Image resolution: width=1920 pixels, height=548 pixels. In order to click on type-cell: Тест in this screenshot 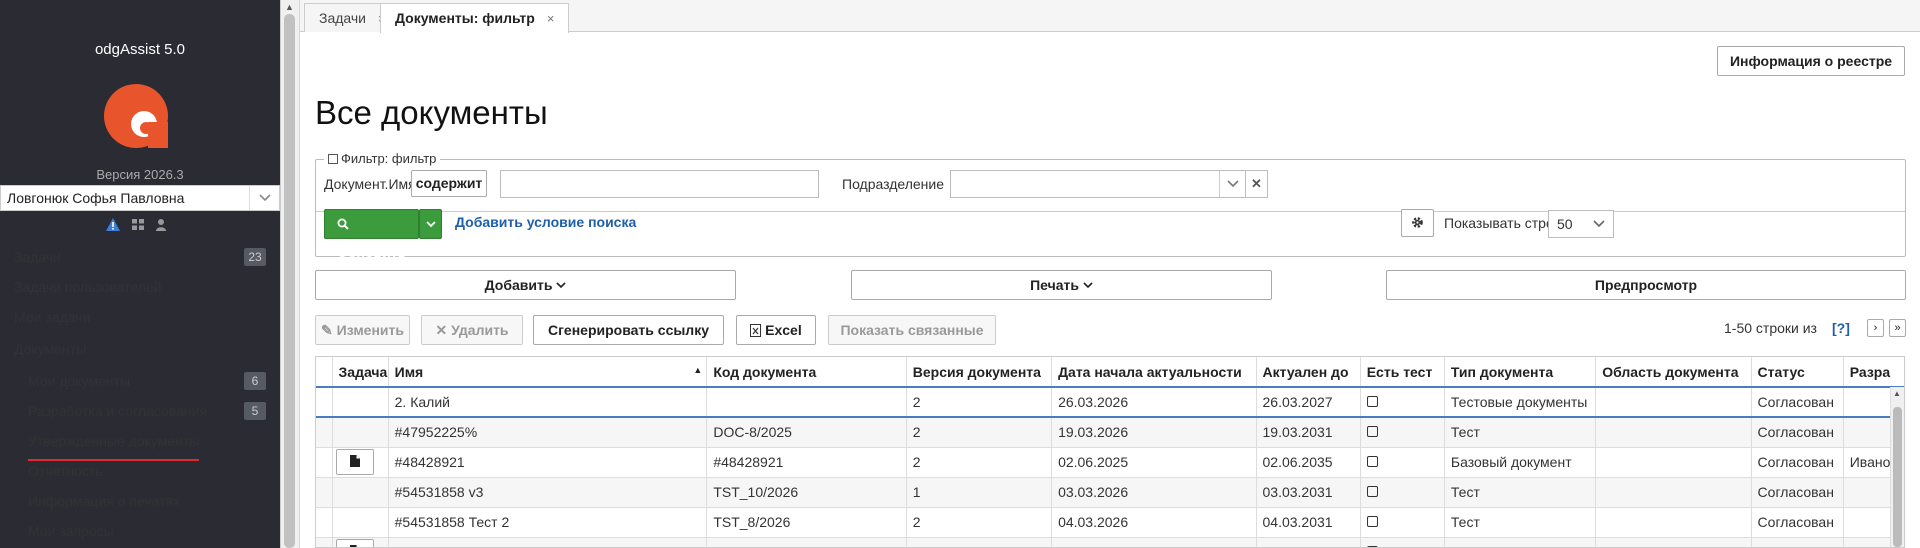, I will do `click(1520, 522)`.